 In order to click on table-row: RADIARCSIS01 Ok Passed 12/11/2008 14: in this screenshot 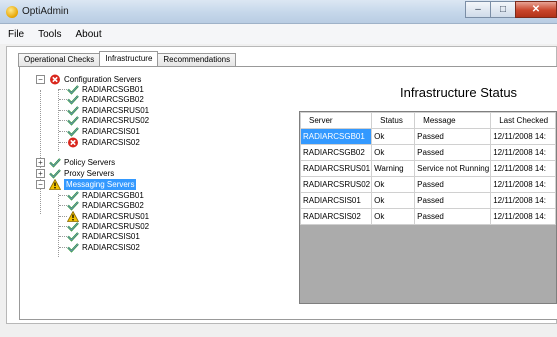, I will do `click(428, 200)`.